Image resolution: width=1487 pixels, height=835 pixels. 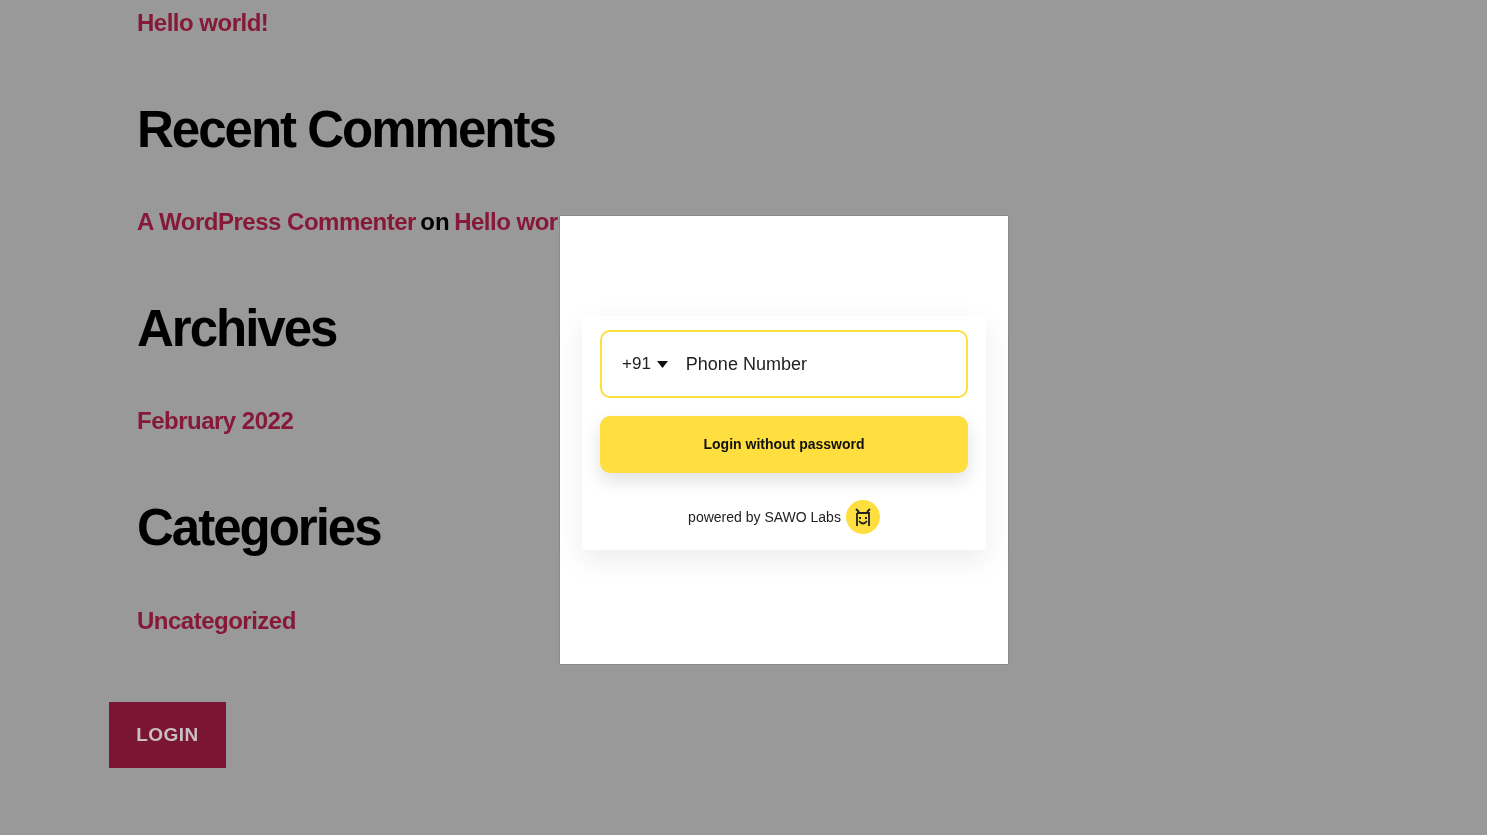 What do you see at coordinates (862, 517) in the screenshot?
I see `robot-logo-icon` at bounding box center [862, 517].